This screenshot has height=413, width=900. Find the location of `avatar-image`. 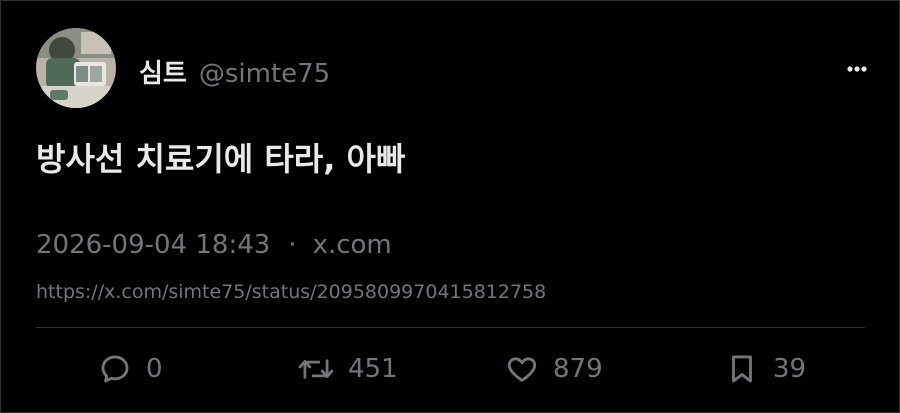

avatar-image is located at coordinates (76, 68).